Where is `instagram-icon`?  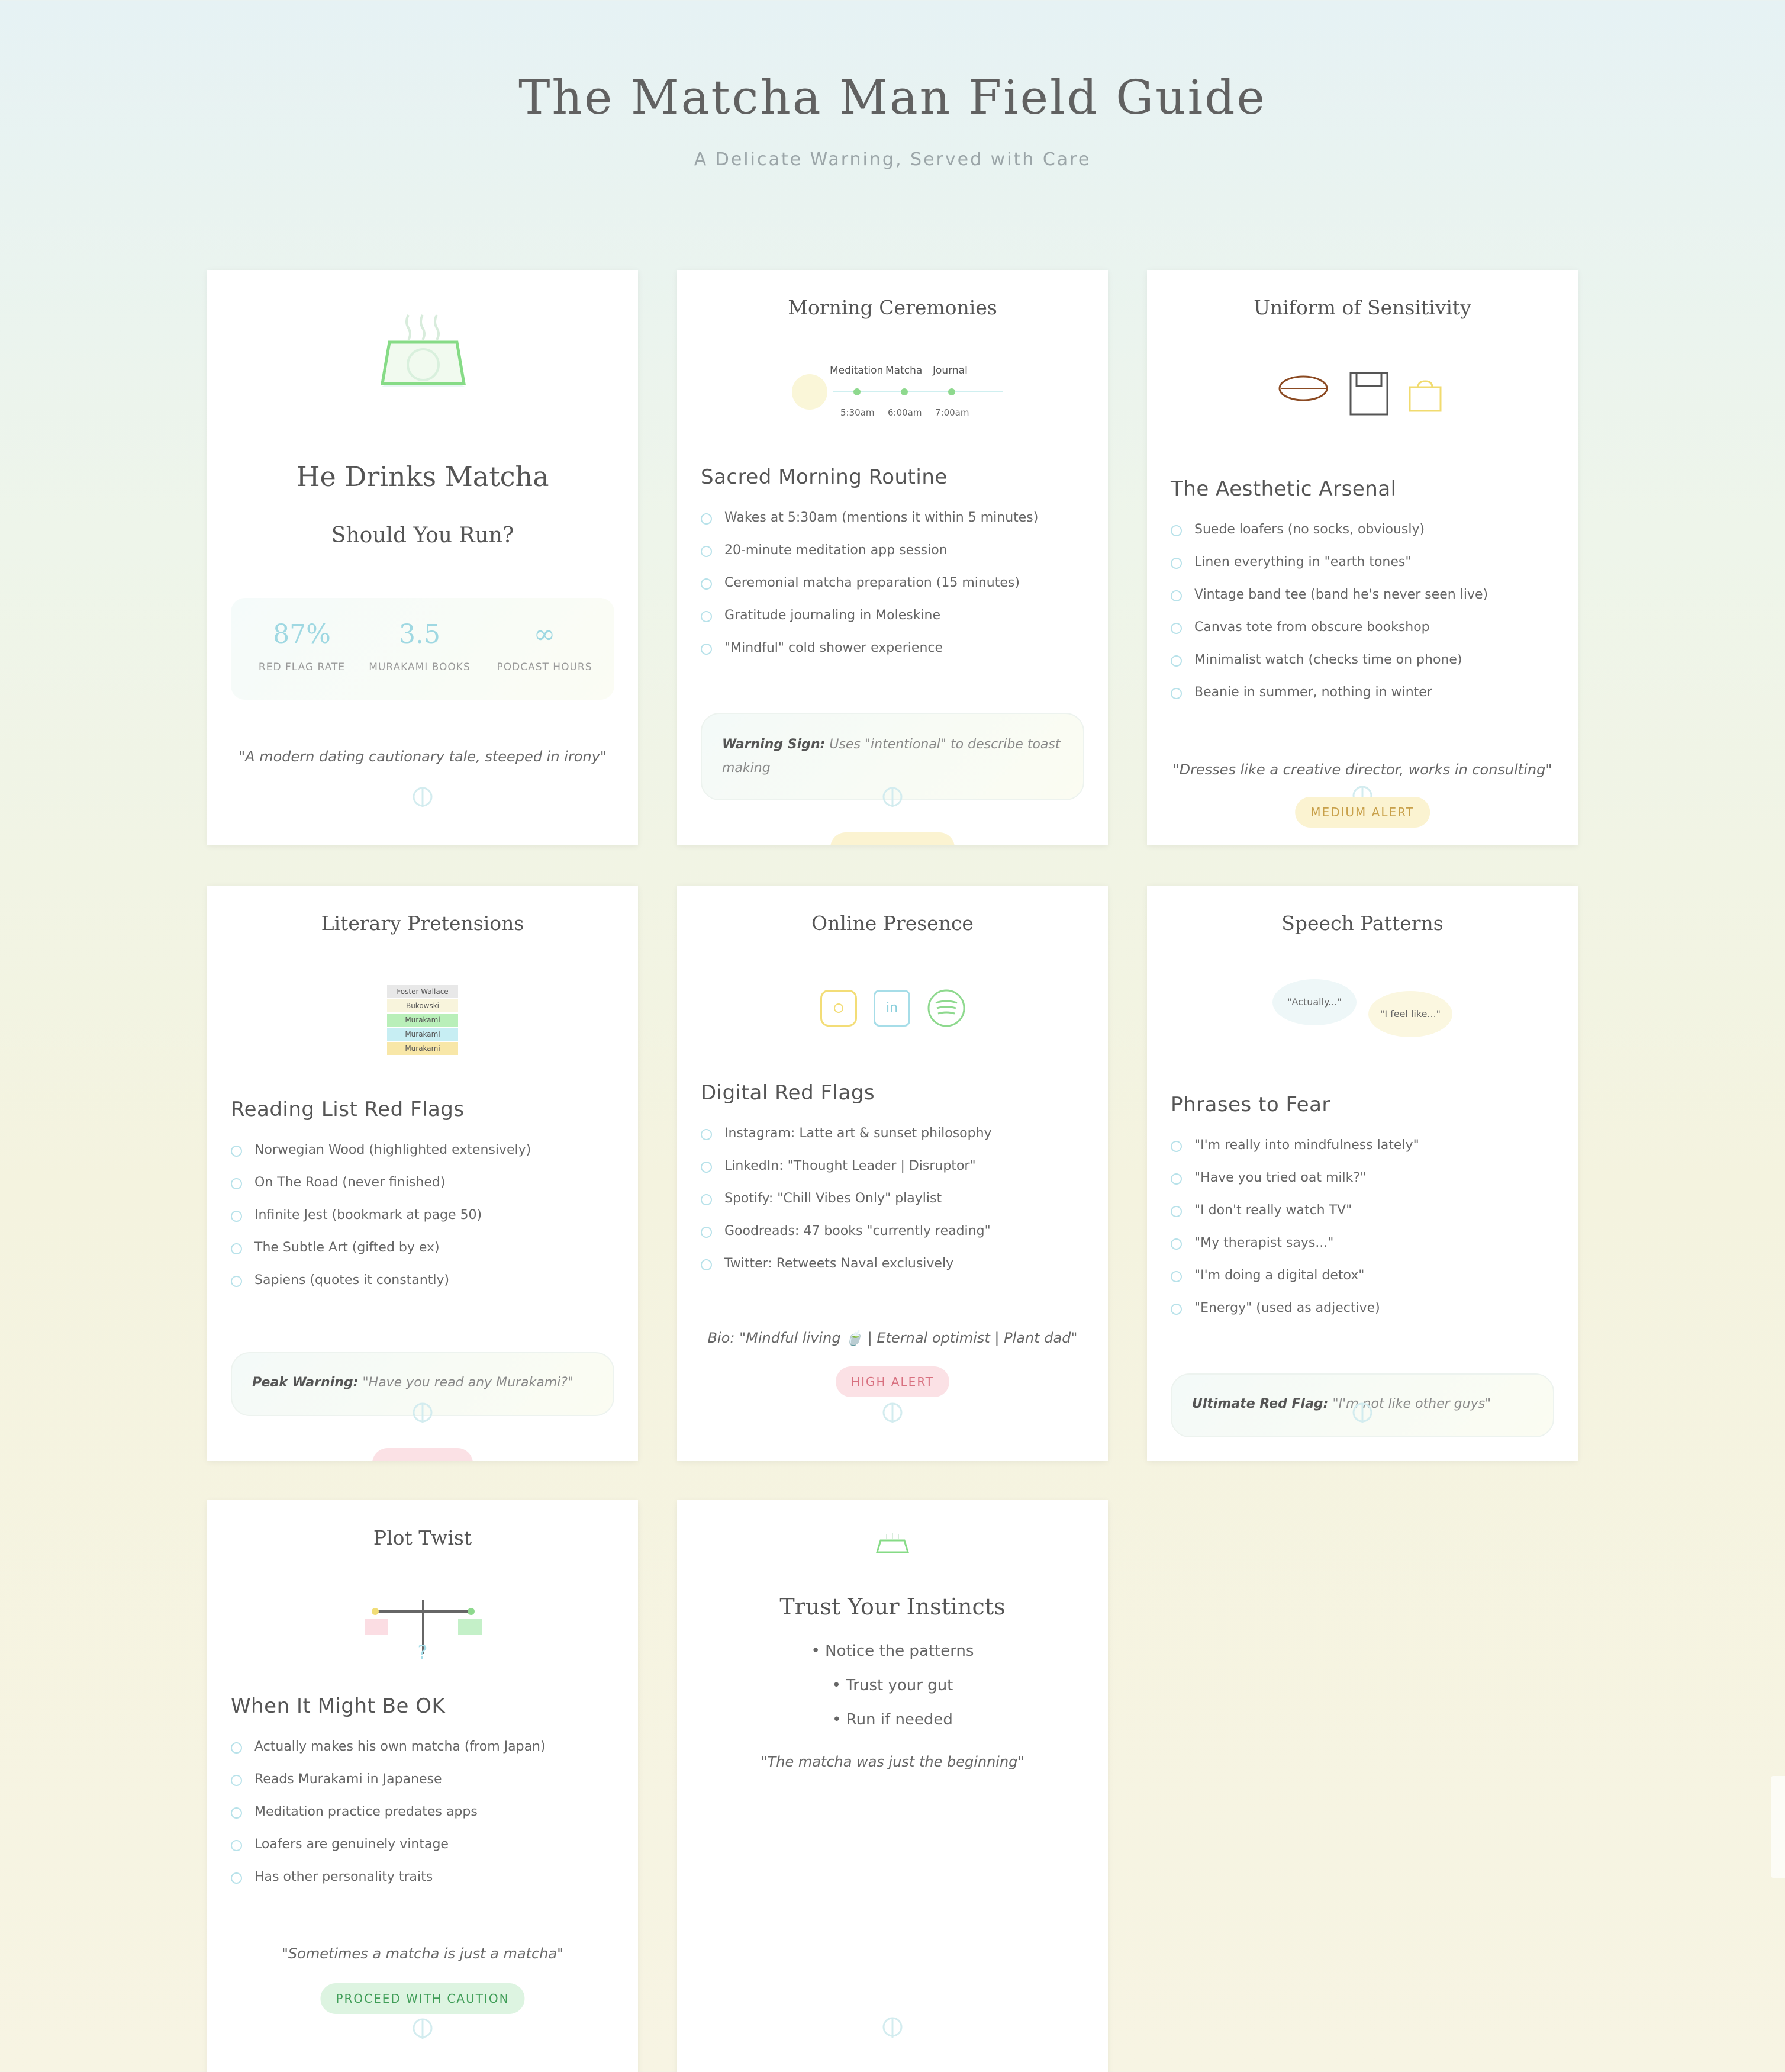 instagram-icon is located at coordinates (838, 1008).